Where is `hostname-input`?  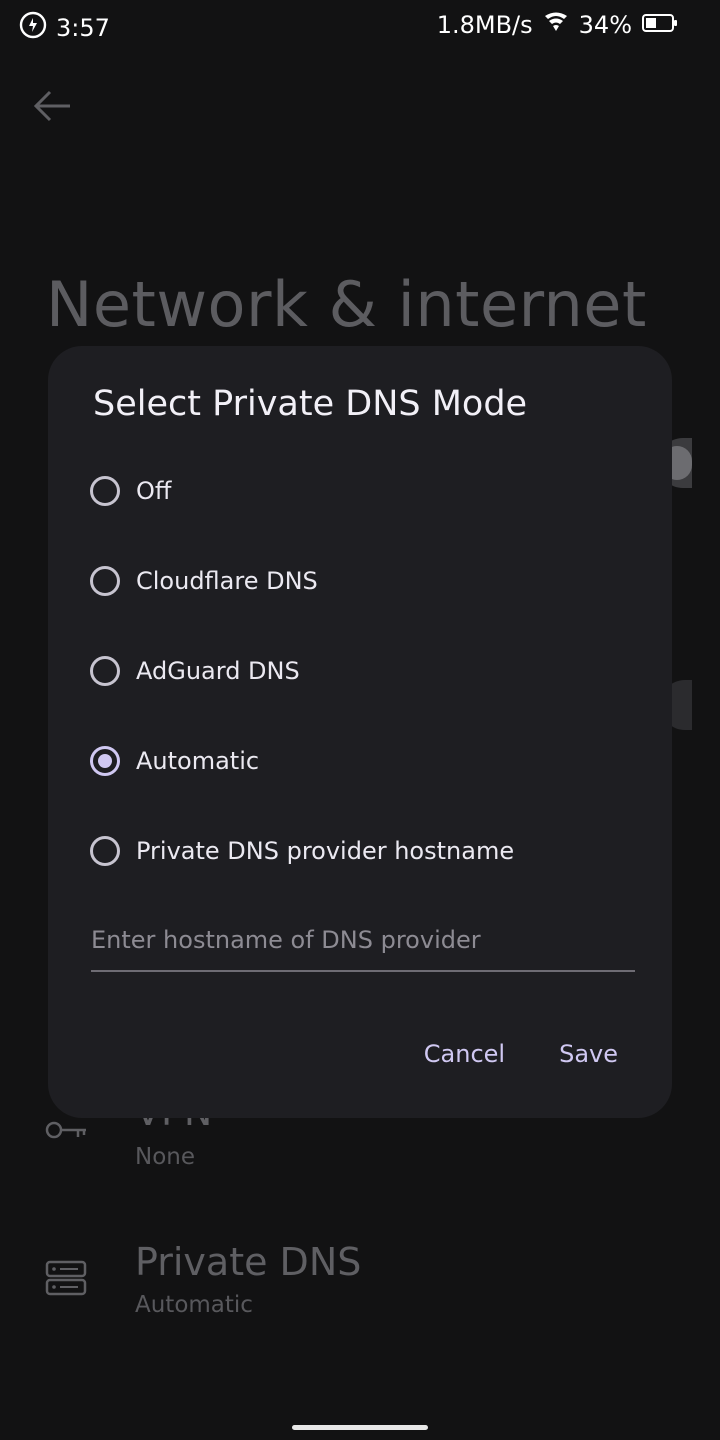
hostname-input is located at coordinates (363, 940).